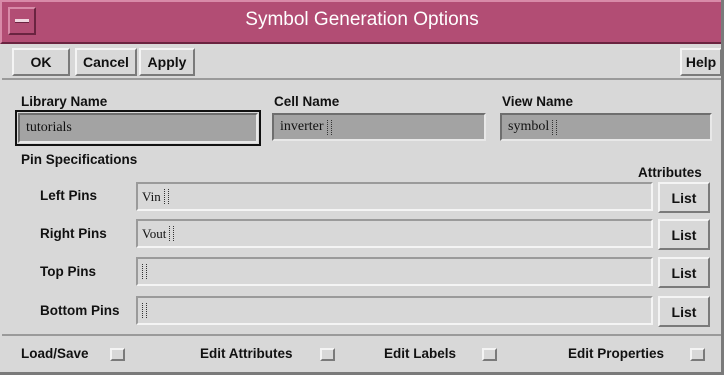  Describe the element at coordinates (68, 271) in the screenshot. I see `top-pins-label: Top Pins` at that location.